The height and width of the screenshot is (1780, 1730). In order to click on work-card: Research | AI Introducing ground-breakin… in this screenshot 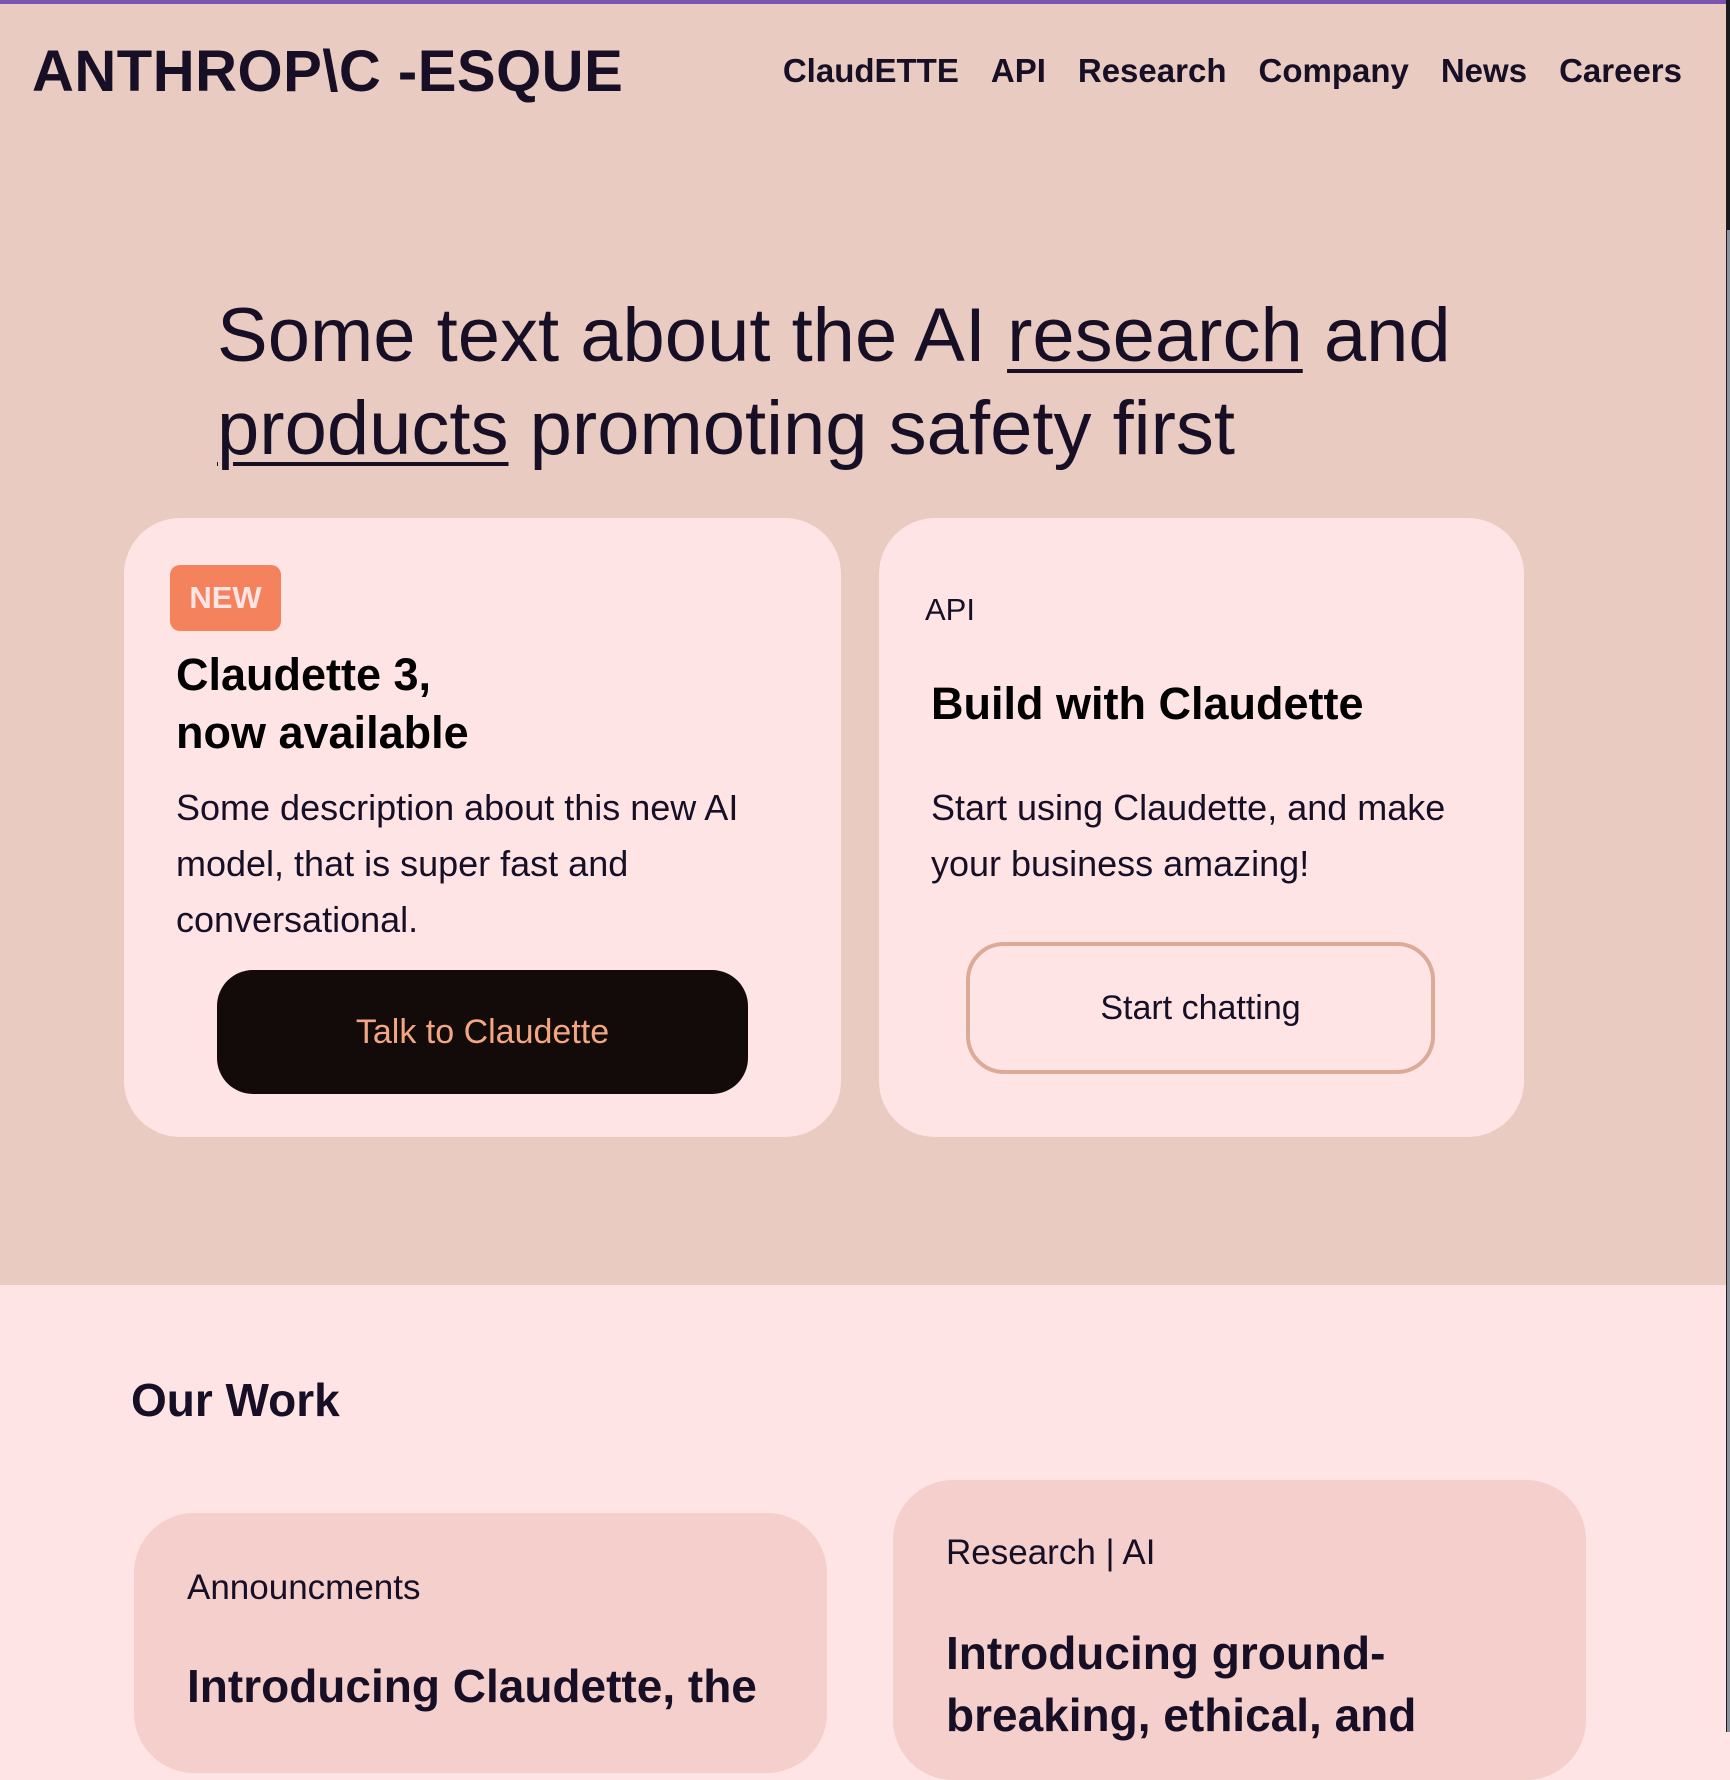, I will do `click(1239, 1630)`.